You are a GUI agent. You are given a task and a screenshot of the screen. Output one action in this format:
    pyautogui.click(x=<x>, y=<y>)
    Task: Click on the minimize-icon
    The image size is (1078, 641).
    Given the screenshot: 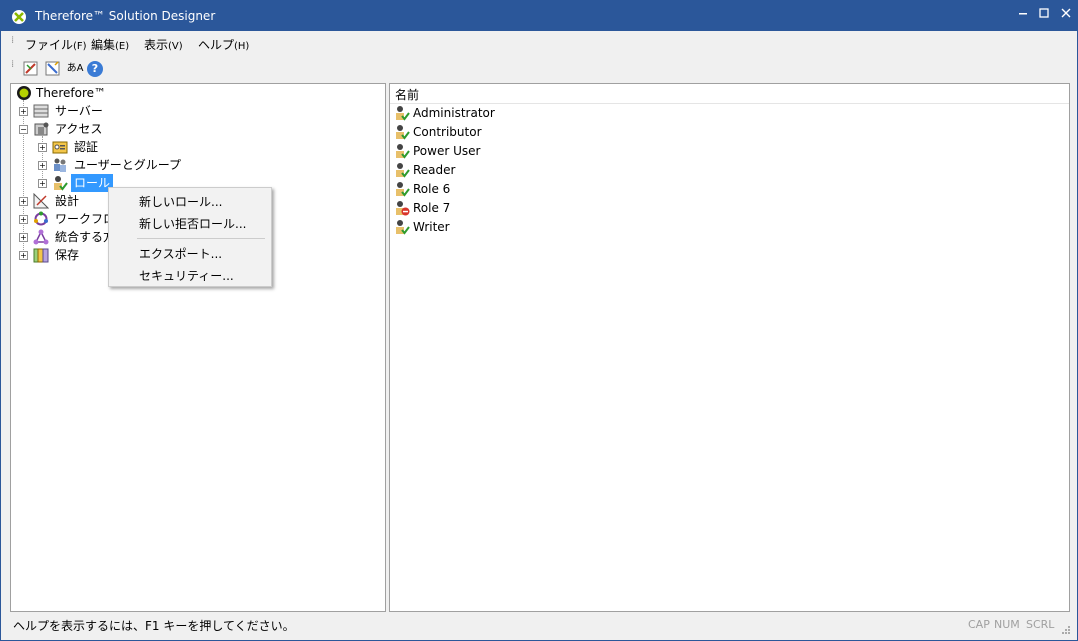 What is the action you would take?
    pyautogui.click(x=1023, y=14)
    